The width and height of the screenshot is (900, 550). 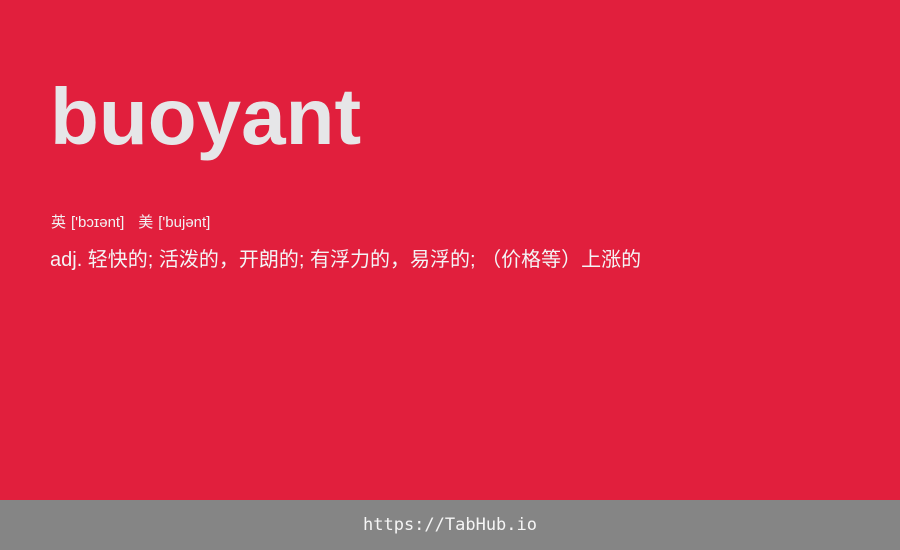 I want to click on word-title: buoyant, so click(x=206, y=116).